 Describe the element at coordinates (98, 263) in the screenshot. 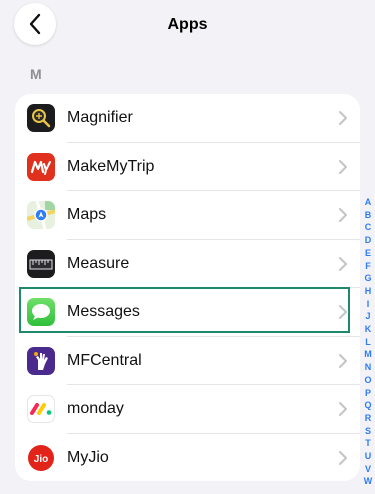

I see `app-label: Measure` at that location.